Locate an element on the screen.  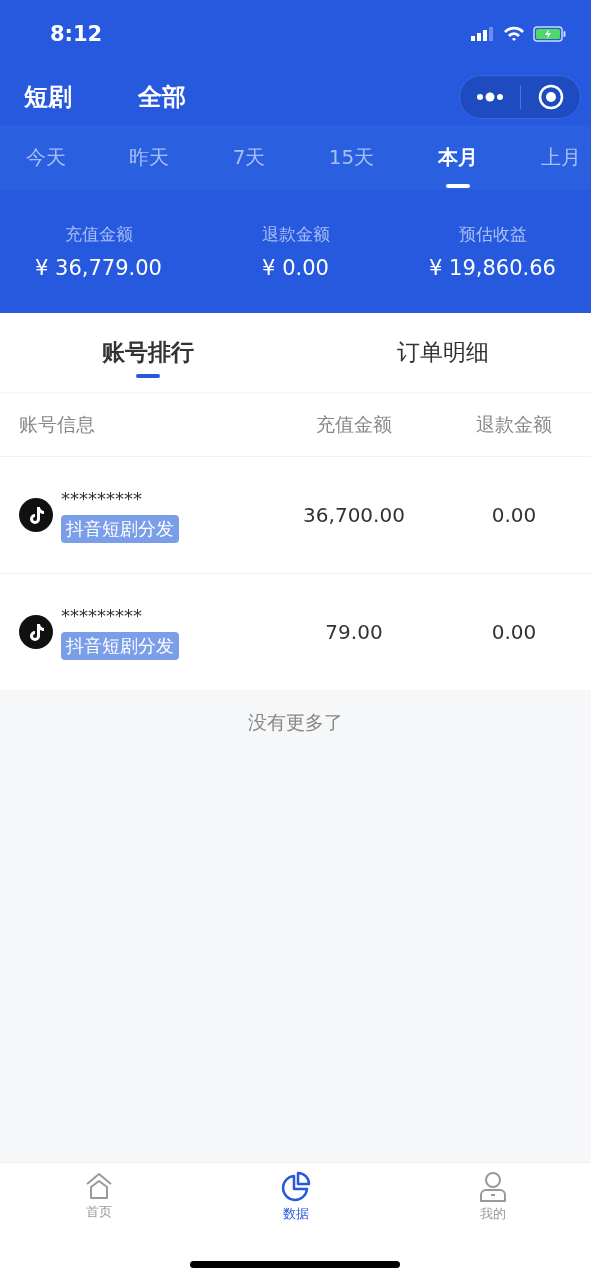
filter-selector: 全部 is located at coordinates (162, 96).